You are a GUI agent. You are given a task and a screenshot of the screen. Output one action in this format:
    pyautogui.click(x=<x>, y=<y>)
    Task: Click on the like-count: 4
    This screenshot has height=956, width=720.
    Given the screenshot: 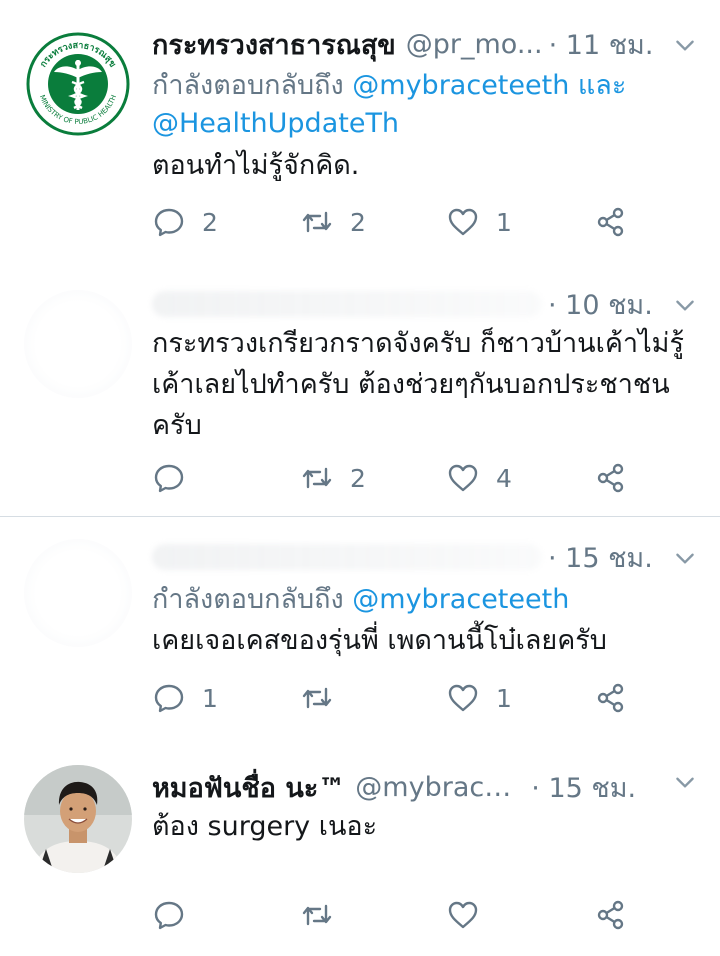 What is the action you would take?
    pyautogui.click(x=504, y=478)
    